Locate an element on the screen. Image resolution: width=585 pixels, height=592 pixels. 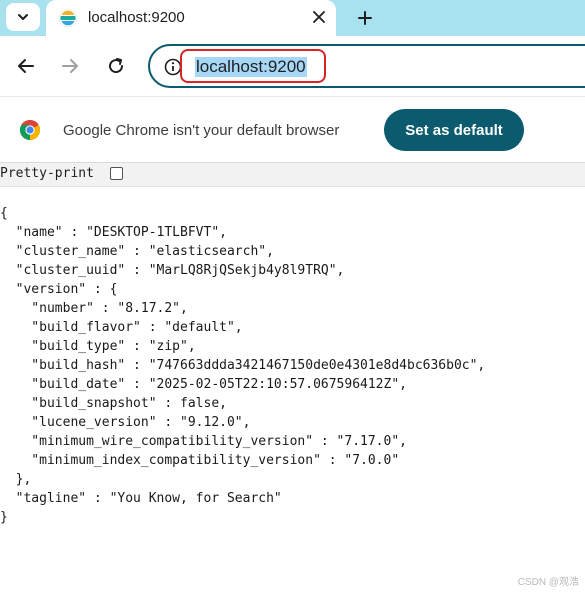
json-line: "minimum_wire_compatibility_version" is located at coordinates (203, 441).